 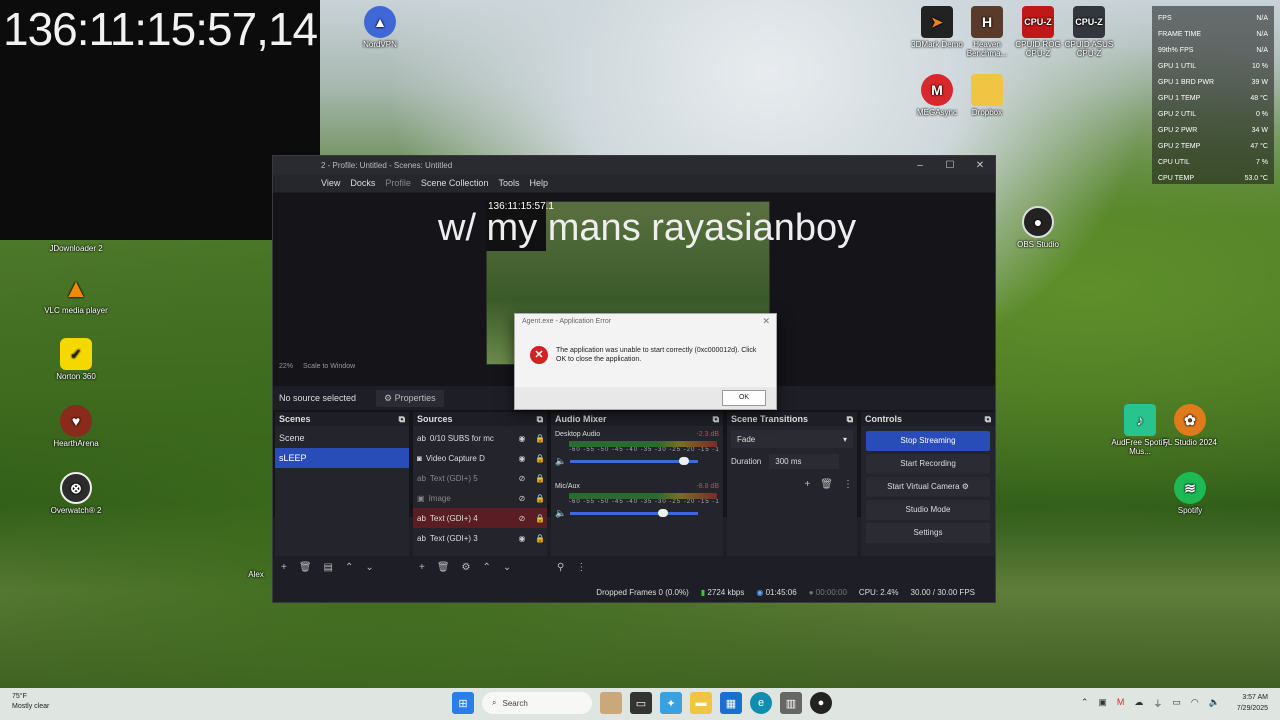 What do you see at coordinates (928, 441) in the screenshot?
I see `stop-streaming-button: Stop Streaming` at bounding box center [928, 441].